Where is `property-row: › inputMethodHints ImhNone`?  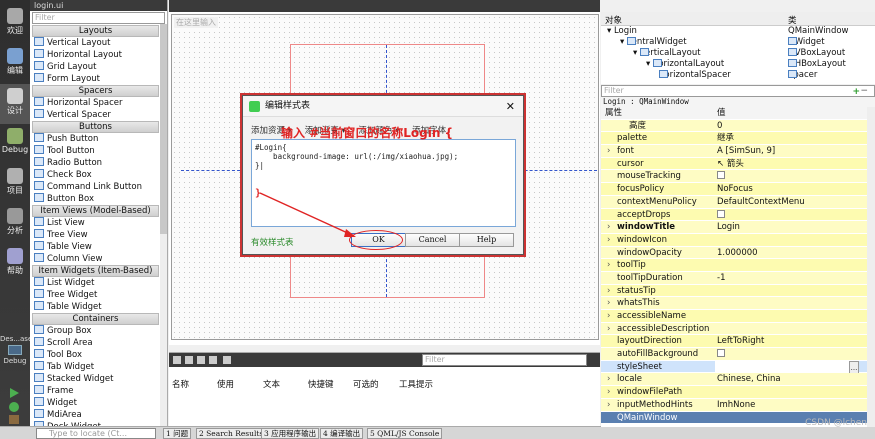 property-row: › inputMethodHints ImhNone is located at coordinates (734, 405).